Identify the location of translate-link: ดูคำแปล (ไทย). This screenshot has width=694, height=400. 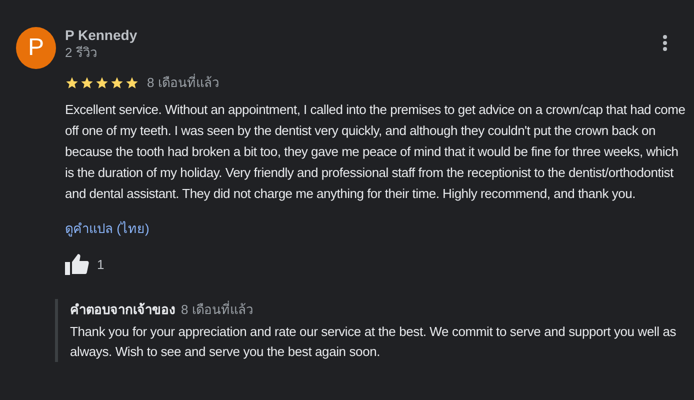
(107, 228).